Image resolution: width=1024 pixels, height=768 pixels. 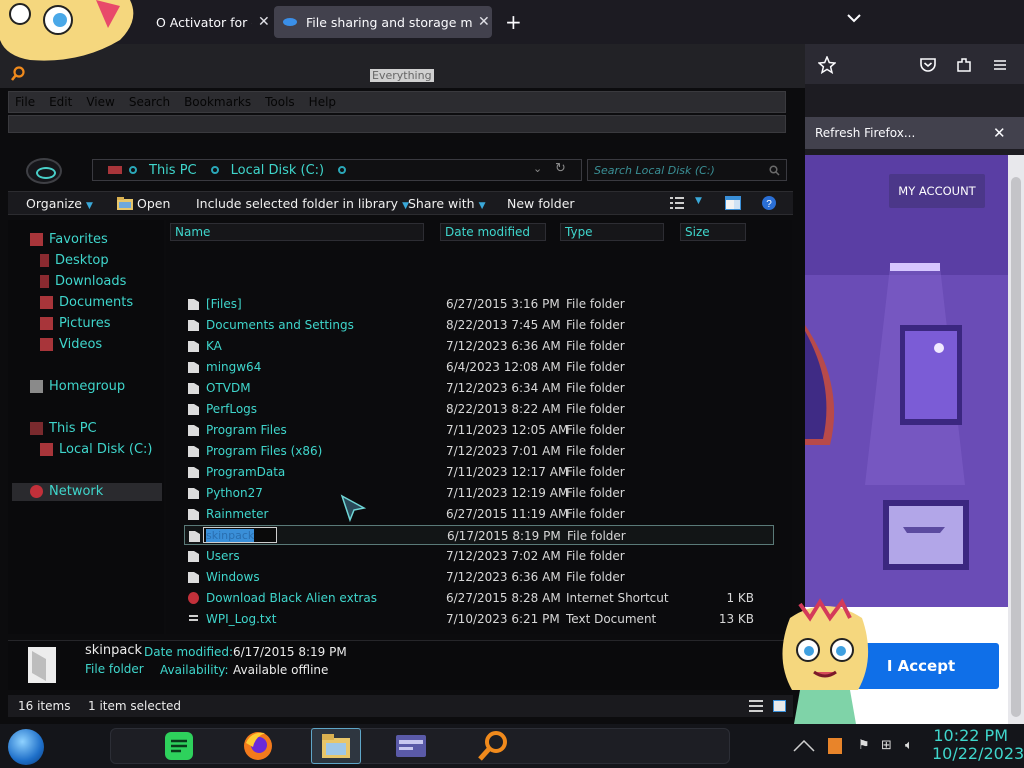 I want to click on crumb-local-disk: Local Disk (C:), so click(x=277, y=170).